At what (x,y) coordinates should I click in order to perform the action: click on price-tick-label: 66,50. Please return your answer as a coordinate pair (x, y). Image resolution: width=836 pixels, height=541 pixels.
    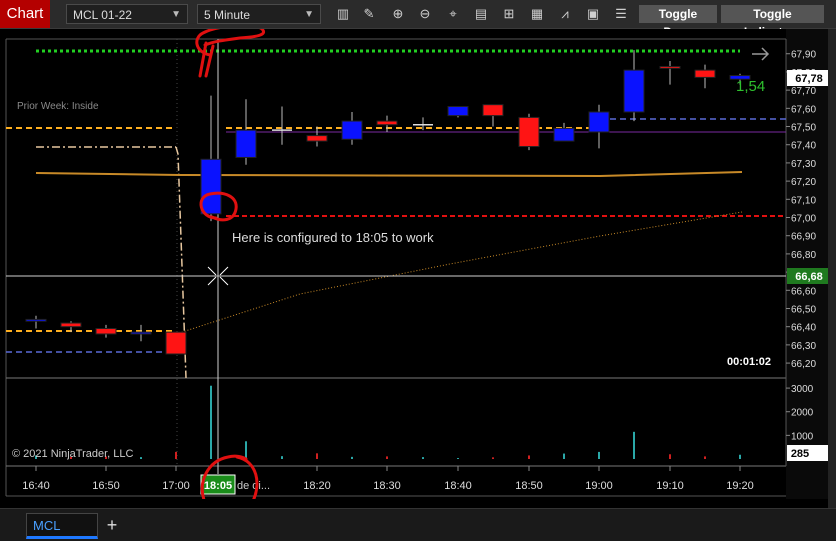
    Looking at the image, I should click on (803, 309).